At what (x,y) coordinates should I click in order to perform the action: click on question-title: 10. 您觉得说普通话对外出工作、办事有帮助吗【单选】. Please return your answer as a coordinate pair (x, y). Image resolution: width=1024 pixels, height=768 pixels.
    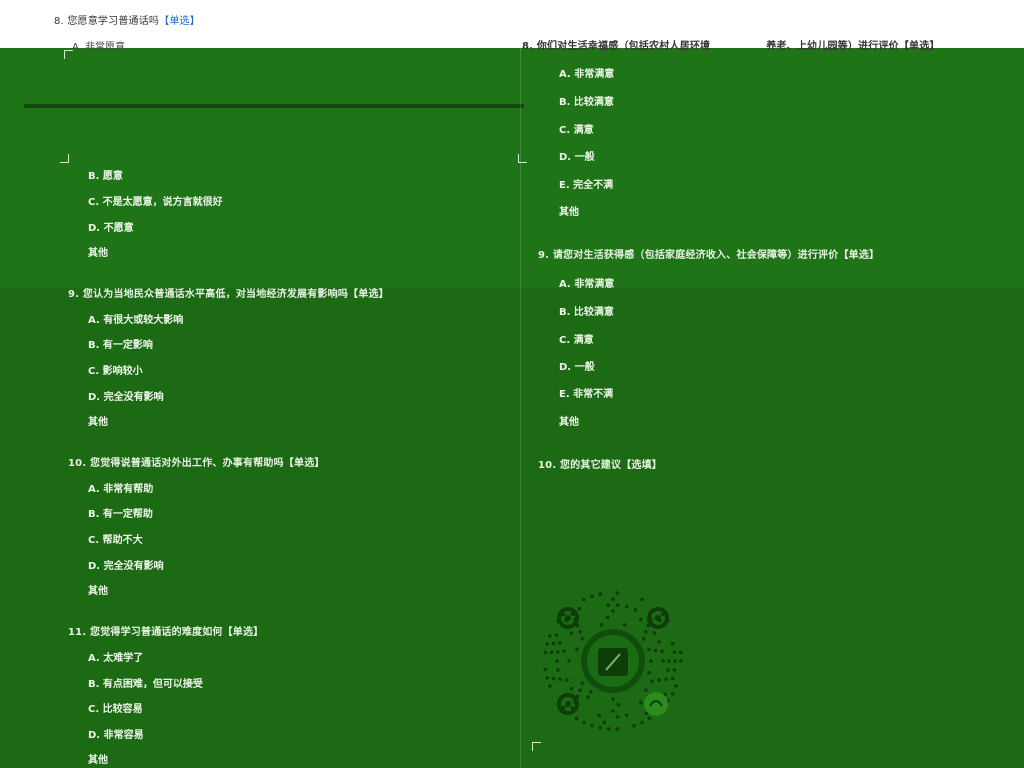
    Looking at the image, I should click on (196, 463).